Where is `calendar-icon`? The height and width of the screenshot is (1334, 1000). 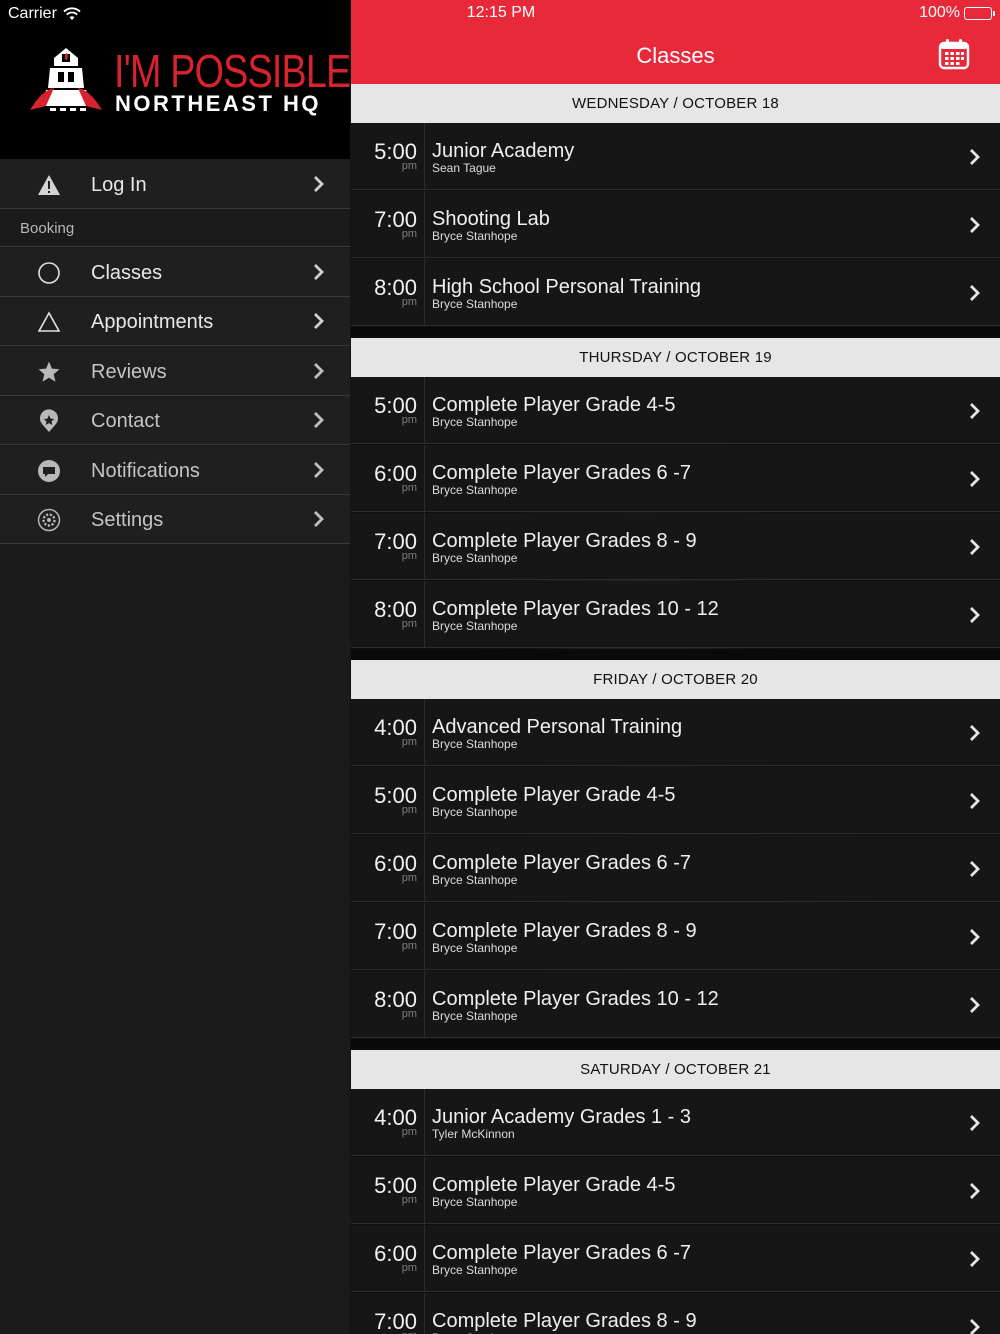
calendar-icon is located at coordinates (954, 54).